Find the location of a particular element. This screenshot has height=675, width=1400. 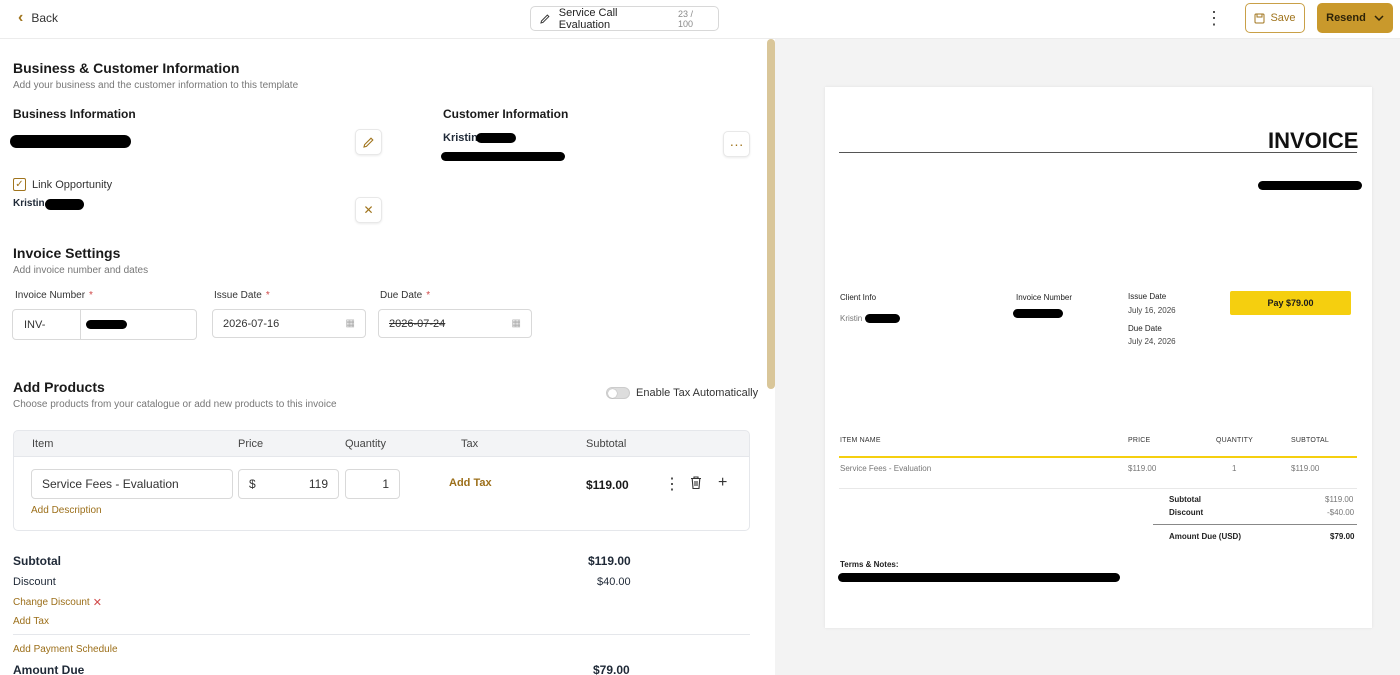

checkmark-icon: ✓ is located at coordinates (19, 184).